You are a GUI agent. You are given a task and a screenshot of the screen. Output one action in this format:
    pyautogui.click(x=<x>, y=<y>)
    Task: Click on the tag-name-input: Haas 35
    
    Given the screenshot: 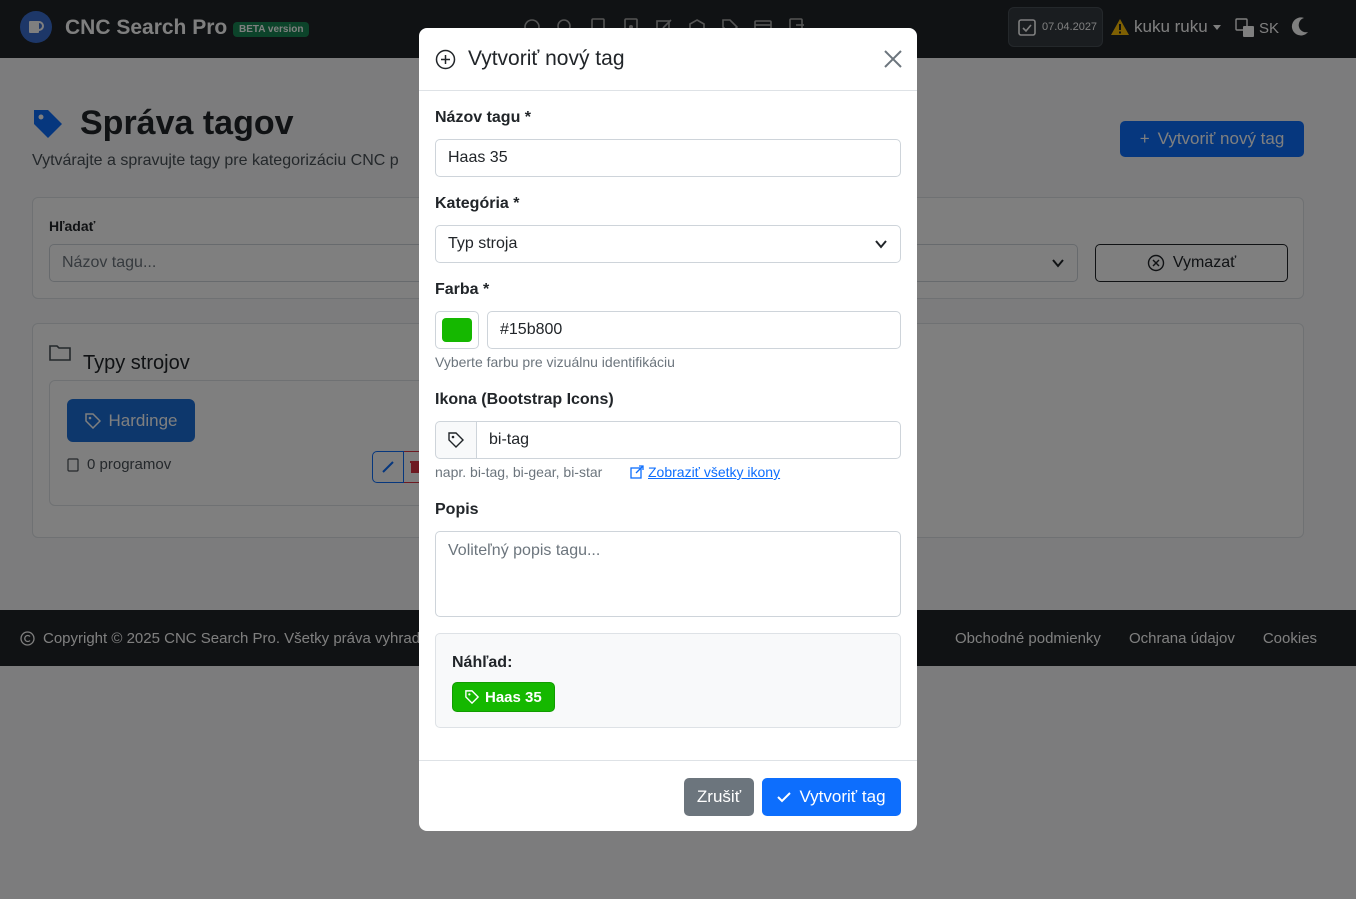 What is the action you would take?
    pyautogui.click(x=668, y=158)
    